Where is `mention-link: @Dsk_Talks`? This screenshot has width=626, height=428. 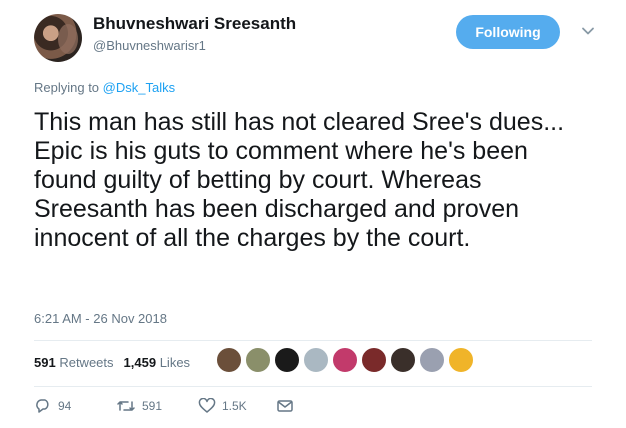 mention-link: @Dsk_Talks is located at coordinates (139, 87).